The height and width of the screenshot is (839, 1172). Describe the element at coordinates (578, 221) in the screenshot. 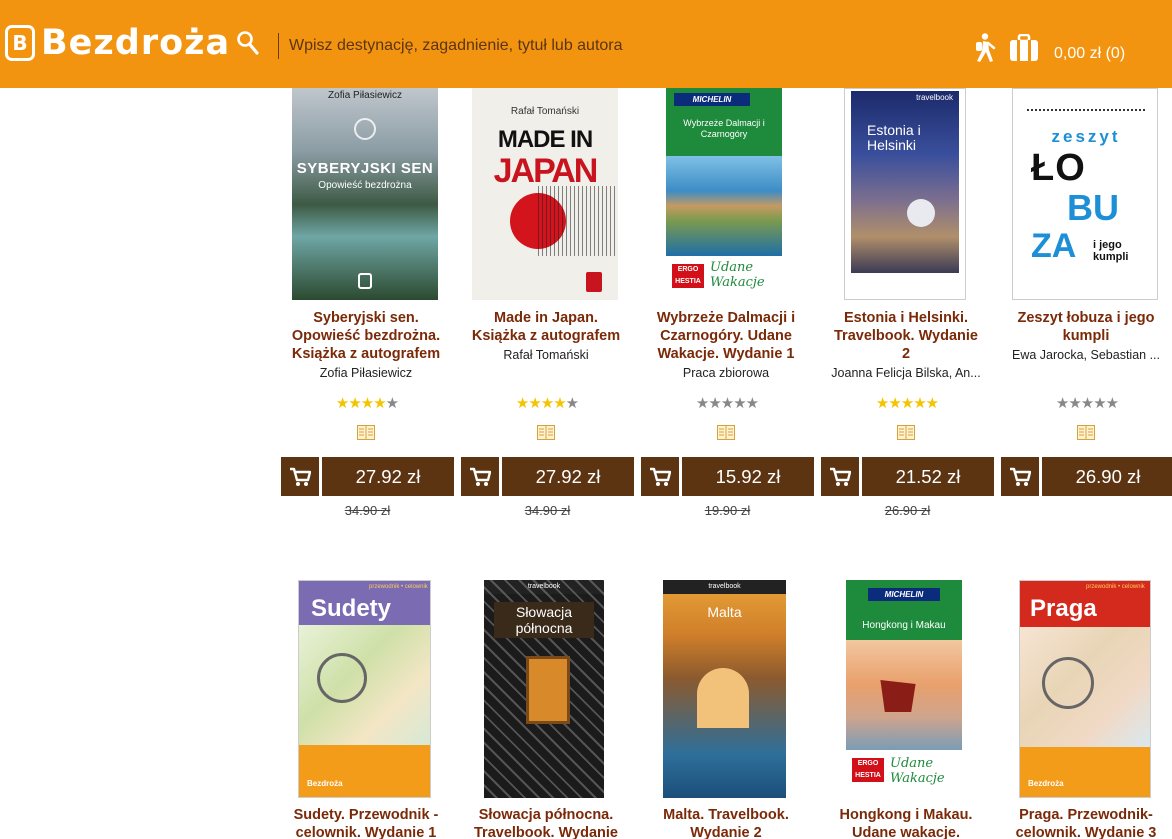

I see `soundwave` at that location.